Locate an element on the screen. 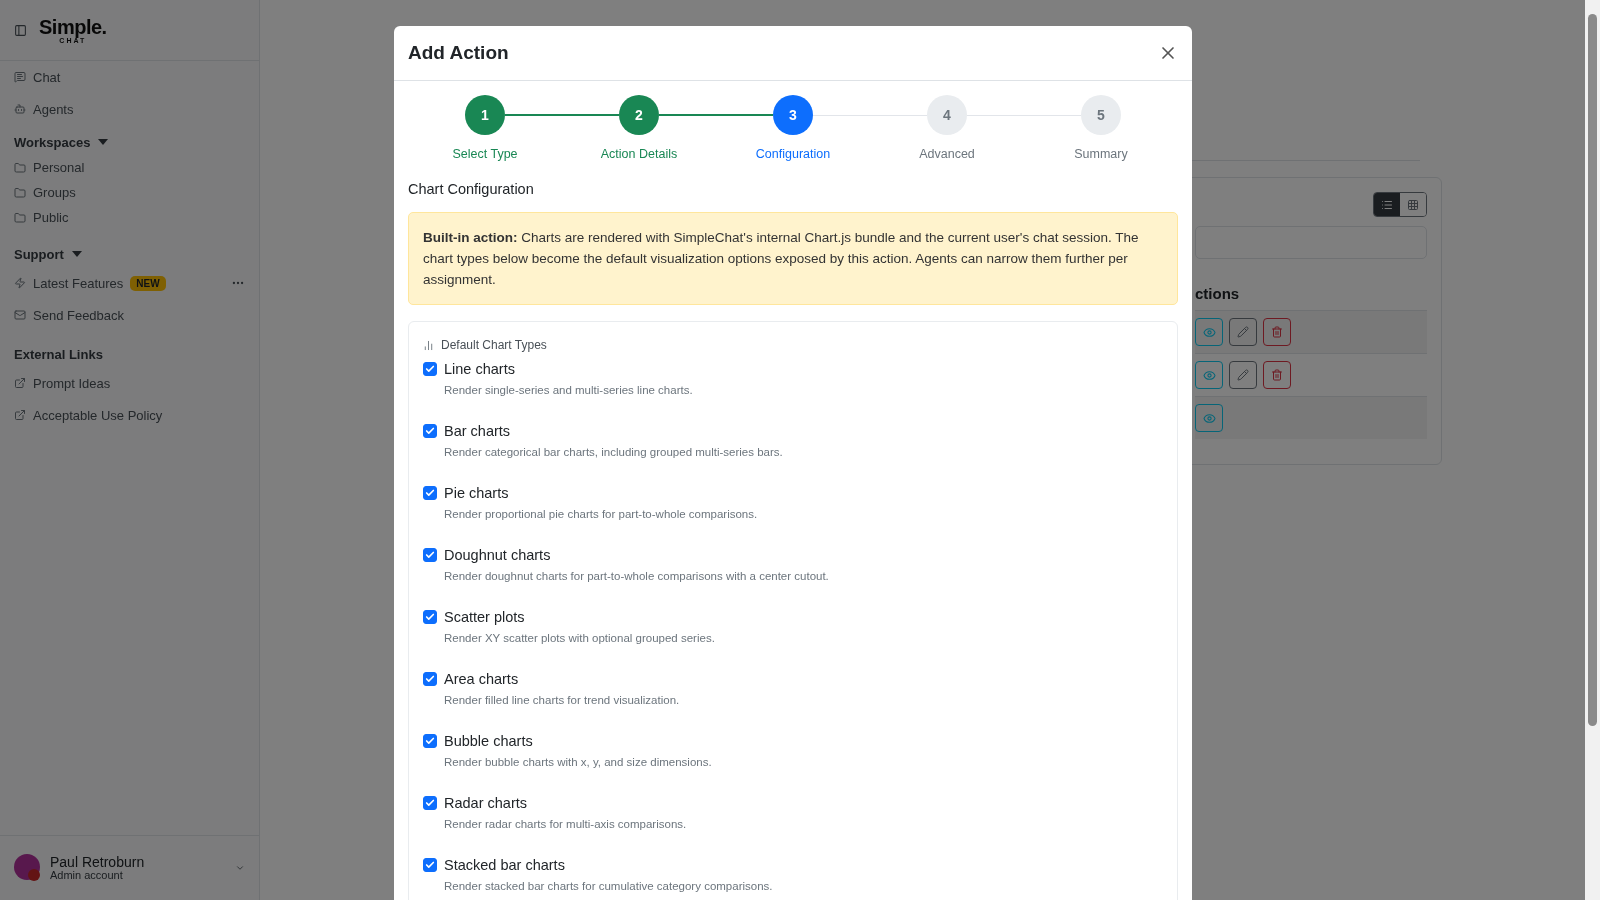 The height and width of the screenshot is (900, 1600). option-label: Scatter plots is located at coordinates (484, 617).